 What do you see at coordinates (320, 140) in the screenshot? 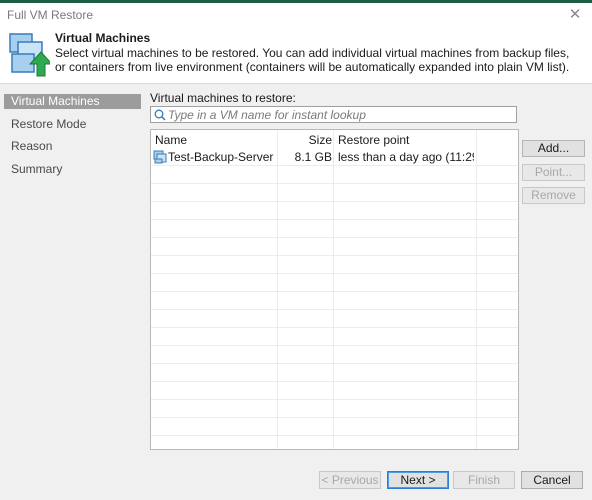
I see `column-header-size: Size` at bounding box center [320, 140].